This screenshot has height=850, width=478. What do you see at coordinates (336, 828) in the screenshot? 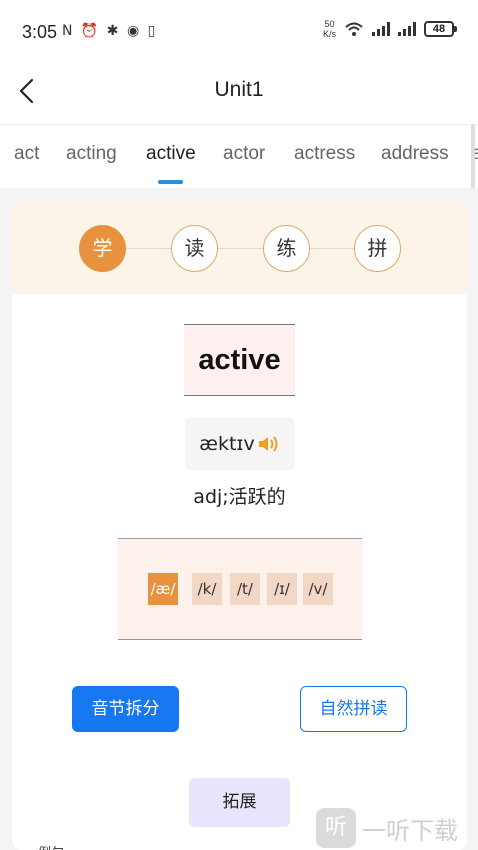
I see `watermark-logo: 听` at bounding box center [336, 828].